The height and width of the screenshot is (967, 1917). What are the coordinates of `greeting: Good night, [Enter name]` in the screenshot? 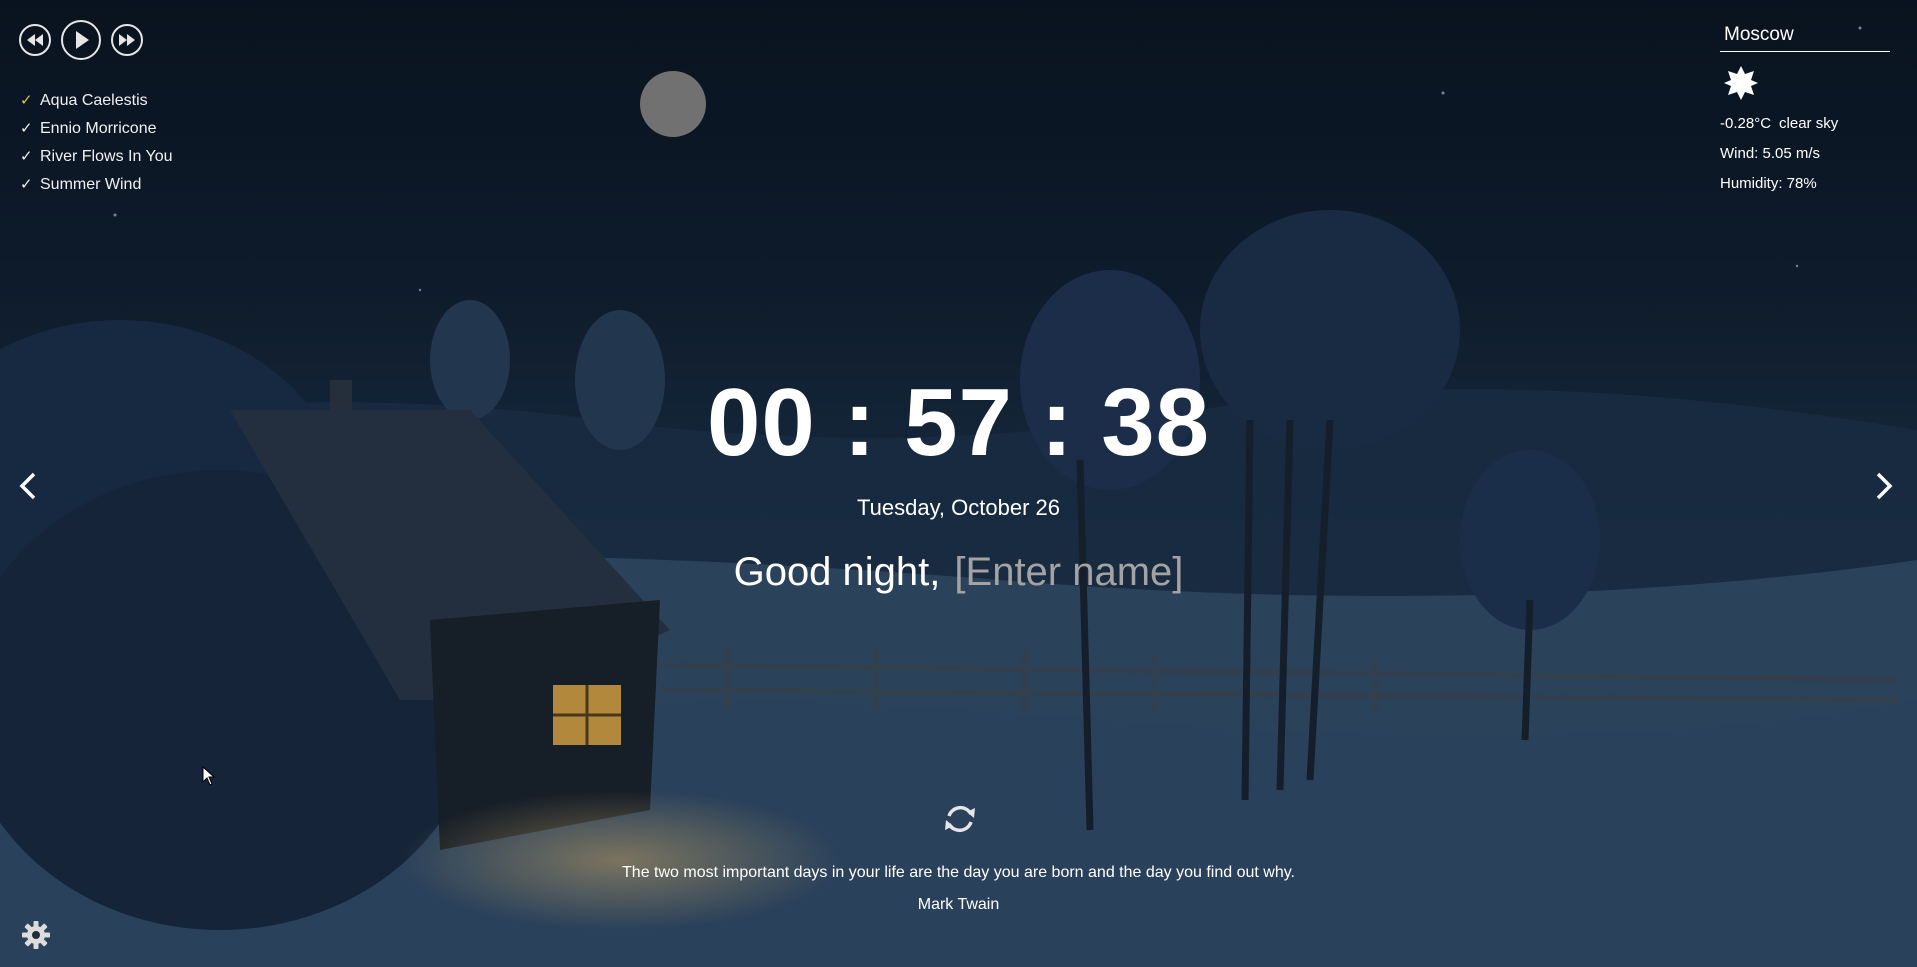 It's located at (958, 572).